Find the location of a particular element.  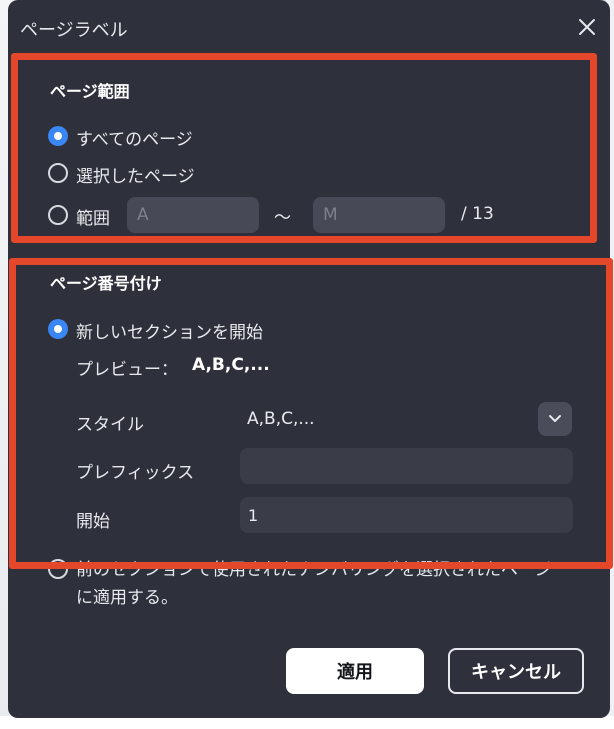

range-from-placeholder: A is located at coordinates (143, 215).